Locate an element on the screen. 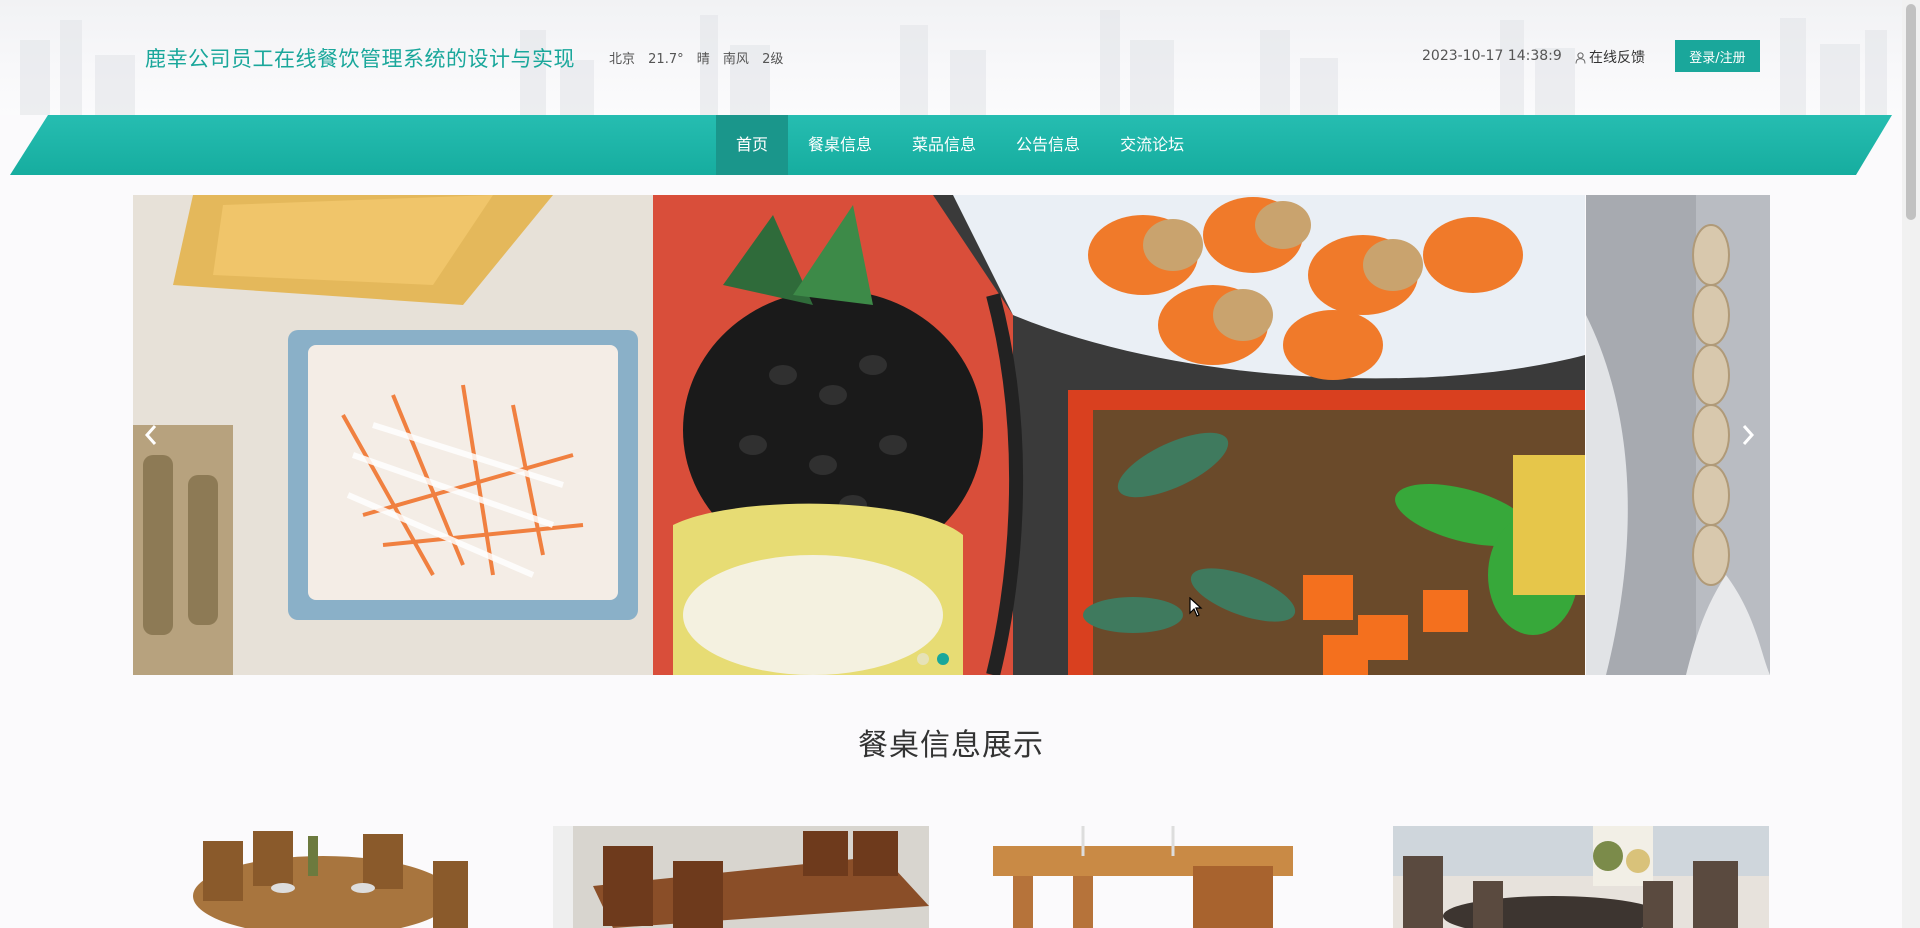  chevron-right-icon is located at coordinates (1748, 435).